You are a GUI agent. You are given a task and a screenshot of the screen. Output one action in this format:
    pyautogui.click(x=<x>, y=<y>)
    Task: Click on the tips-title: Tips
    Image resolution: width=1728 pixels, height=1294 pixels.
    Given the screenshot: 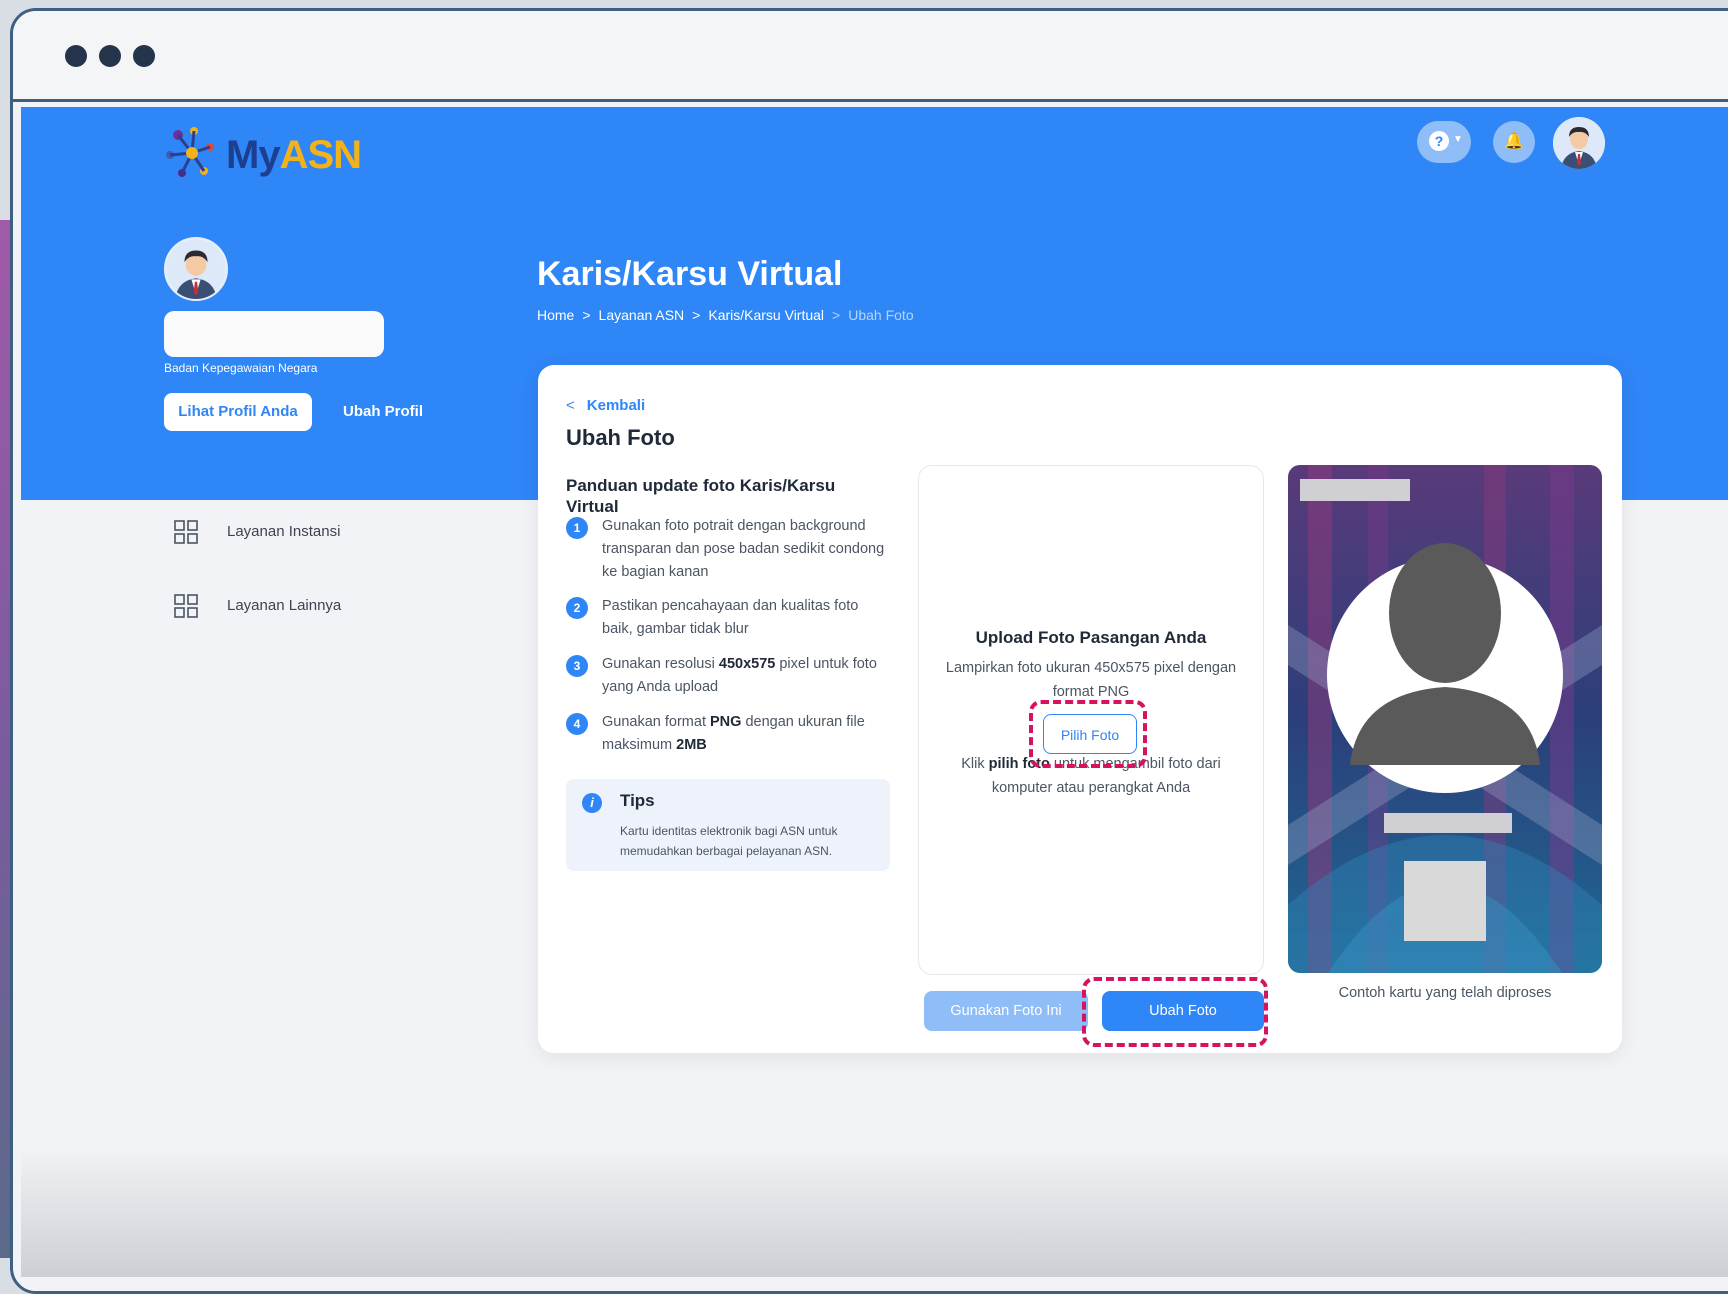 What is the action you would take?
    pyautogui.click(x=637, y=800)
    